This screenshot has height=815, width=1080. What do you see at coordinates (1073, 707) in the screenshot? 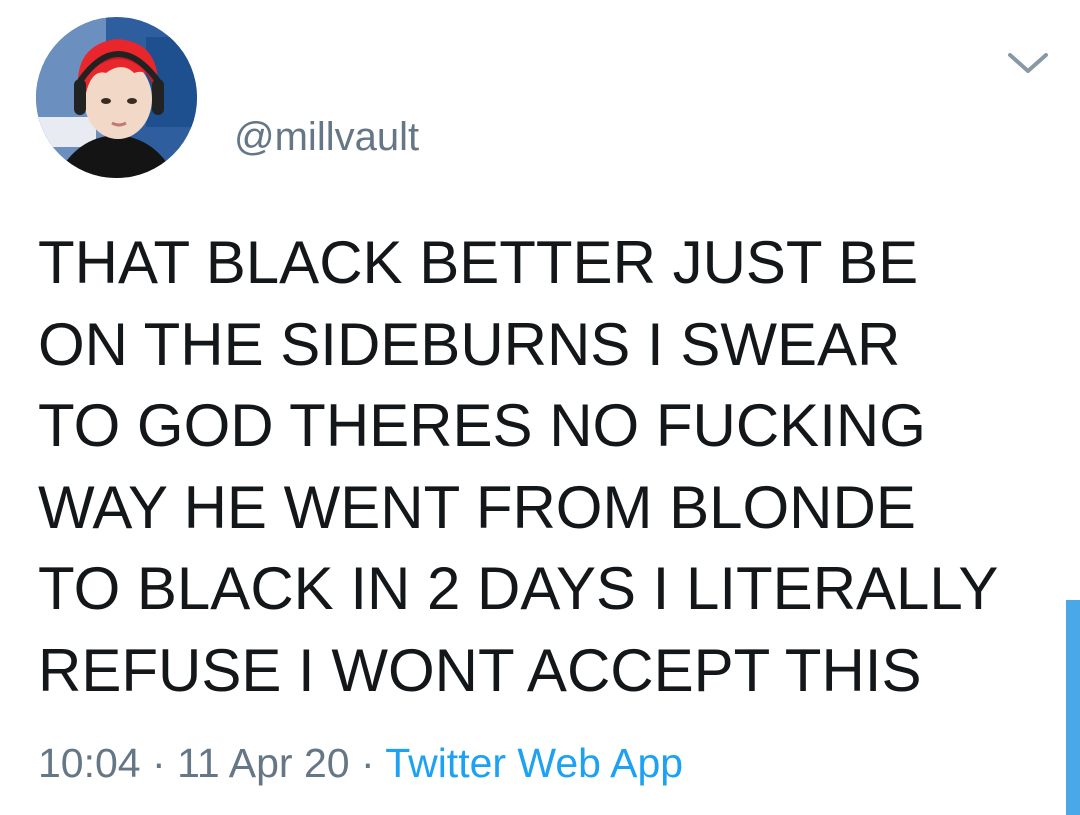
I see `scrollbar-thumb` at bounding box center [1073, 707].